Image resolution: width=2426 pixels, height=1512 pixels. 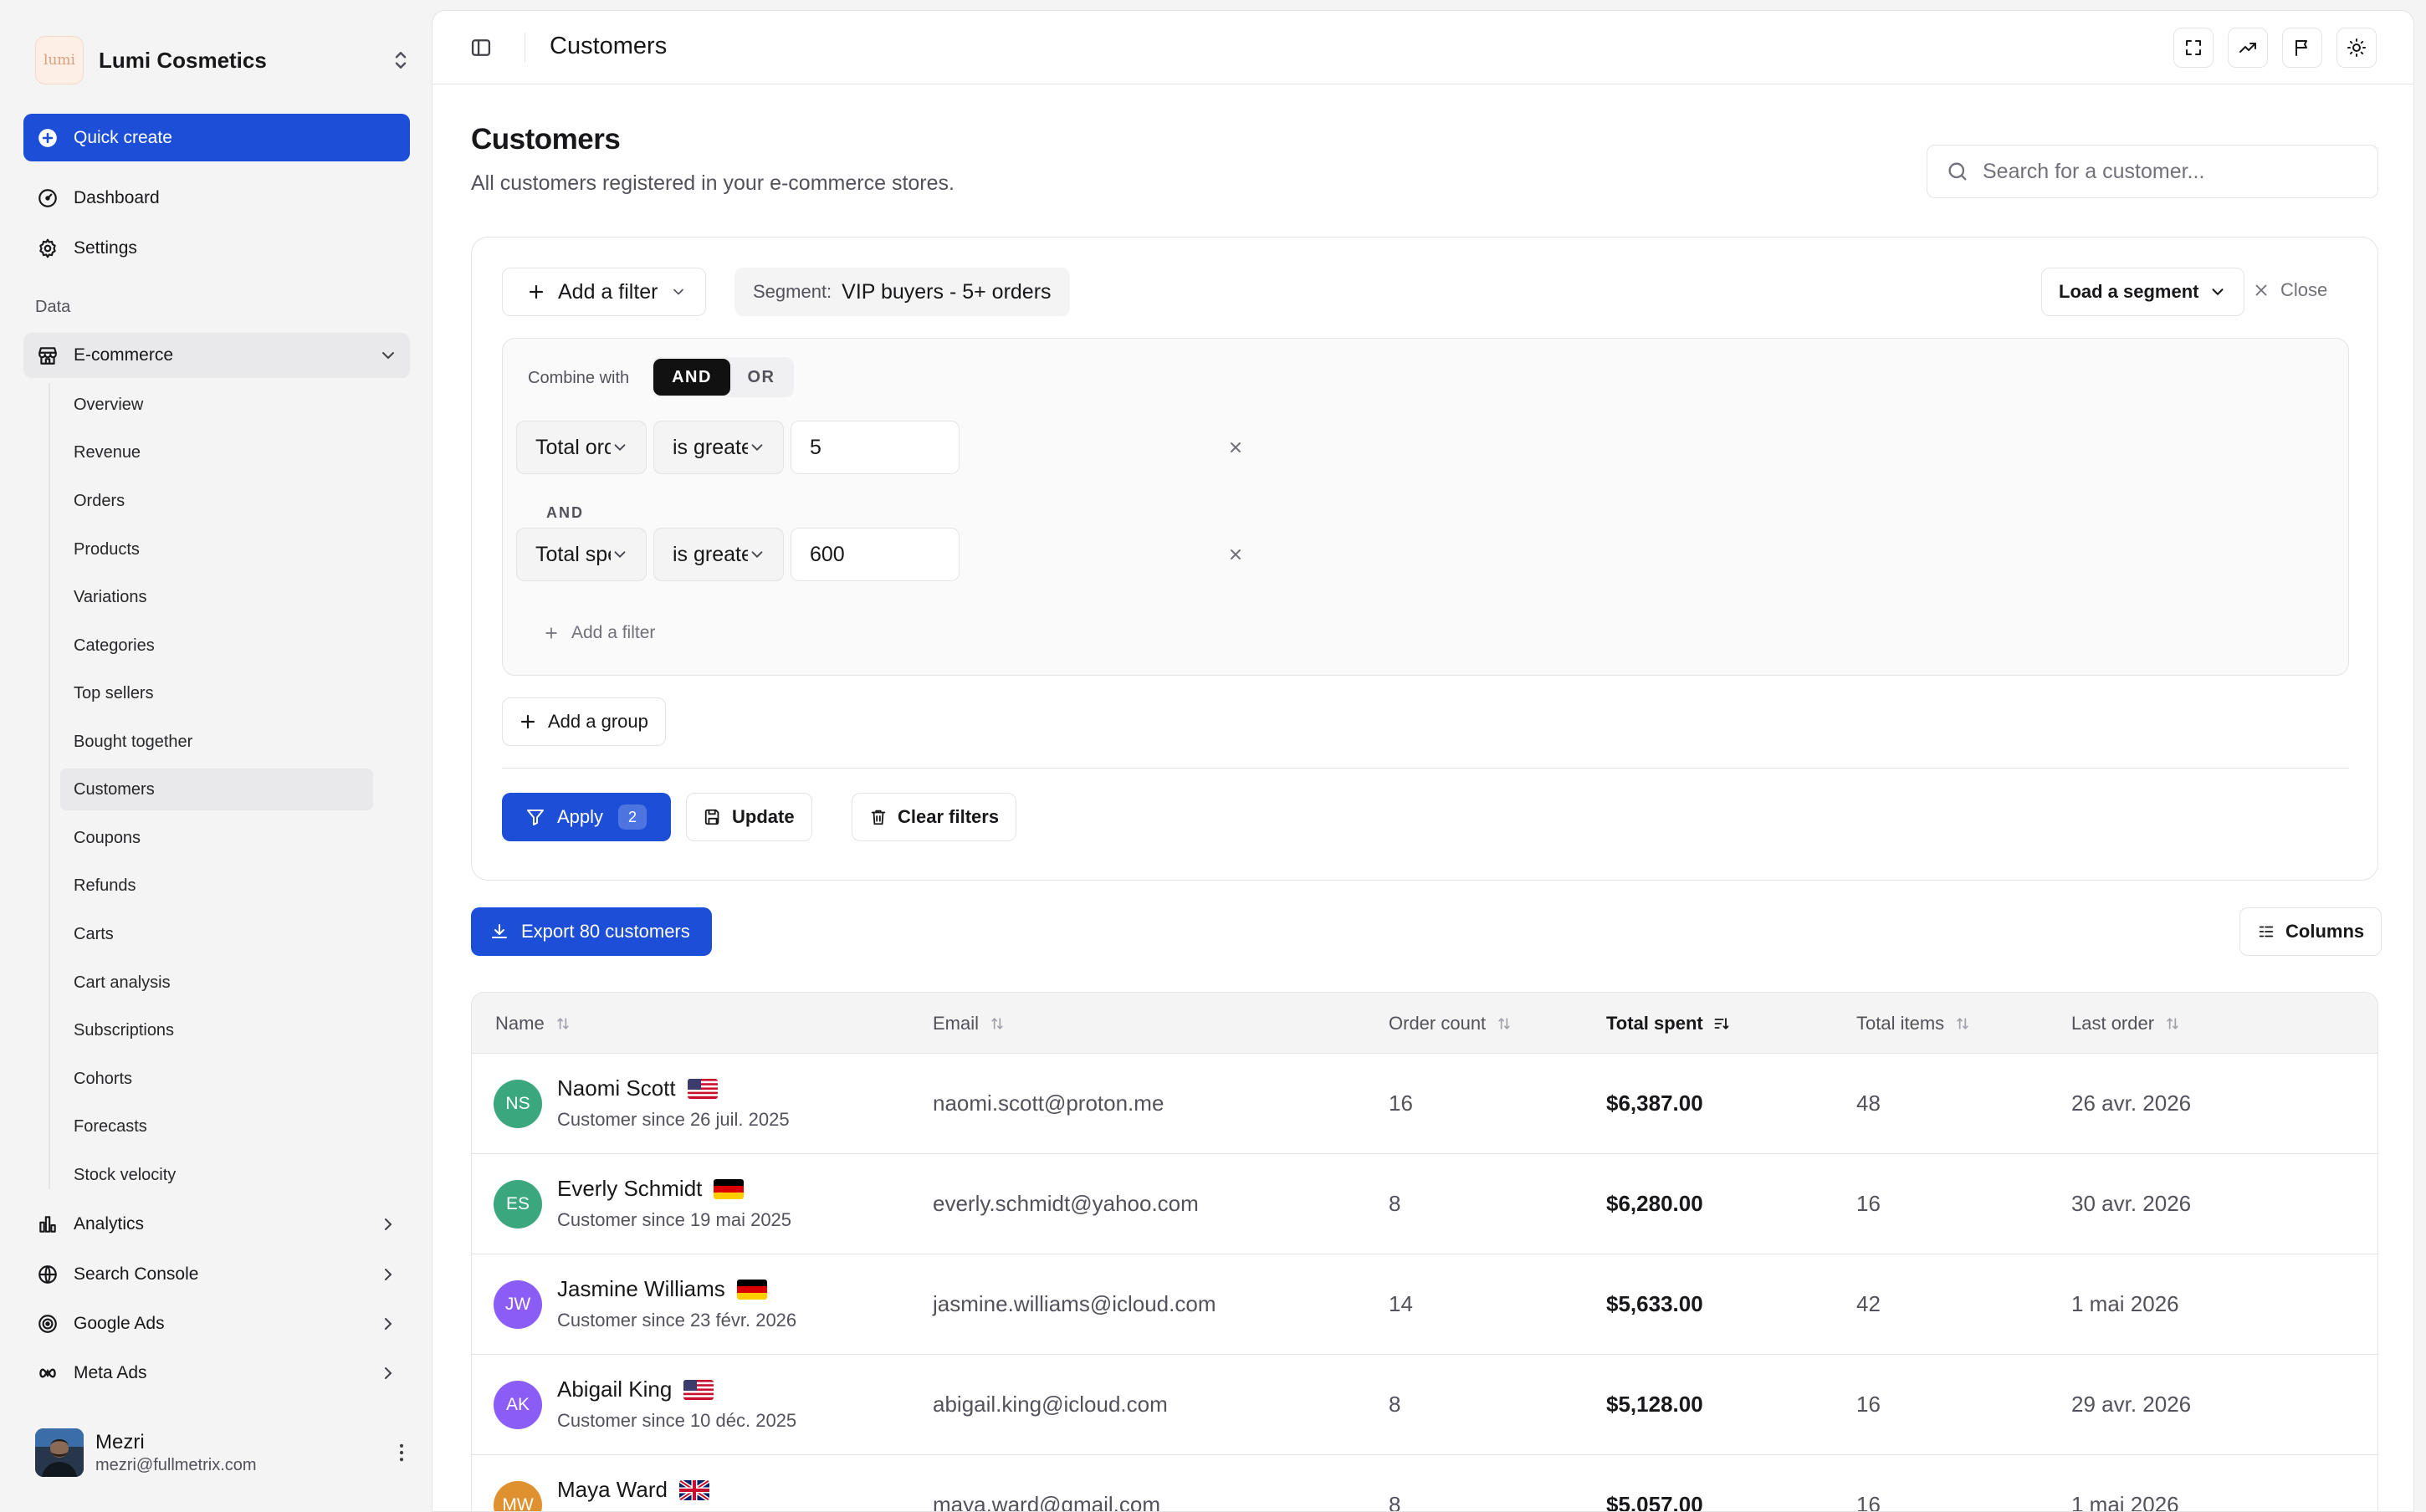 What do you see at coordinates (662, 1289) in the screenshot?
I see `customer-name-cell: Jasmine Williams` at bounding box center [662, 1289].